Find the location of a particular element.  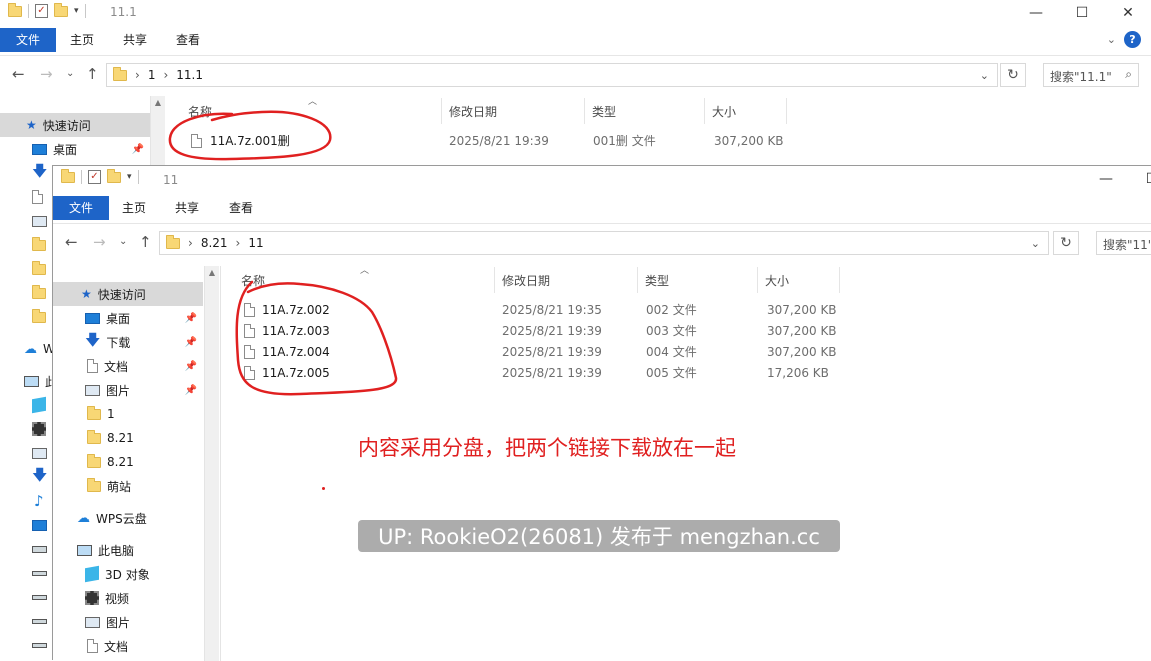

ribbon-tabs: 文件 主页 共享 查看 ⌄ ? is located at coordinates (575, 40).